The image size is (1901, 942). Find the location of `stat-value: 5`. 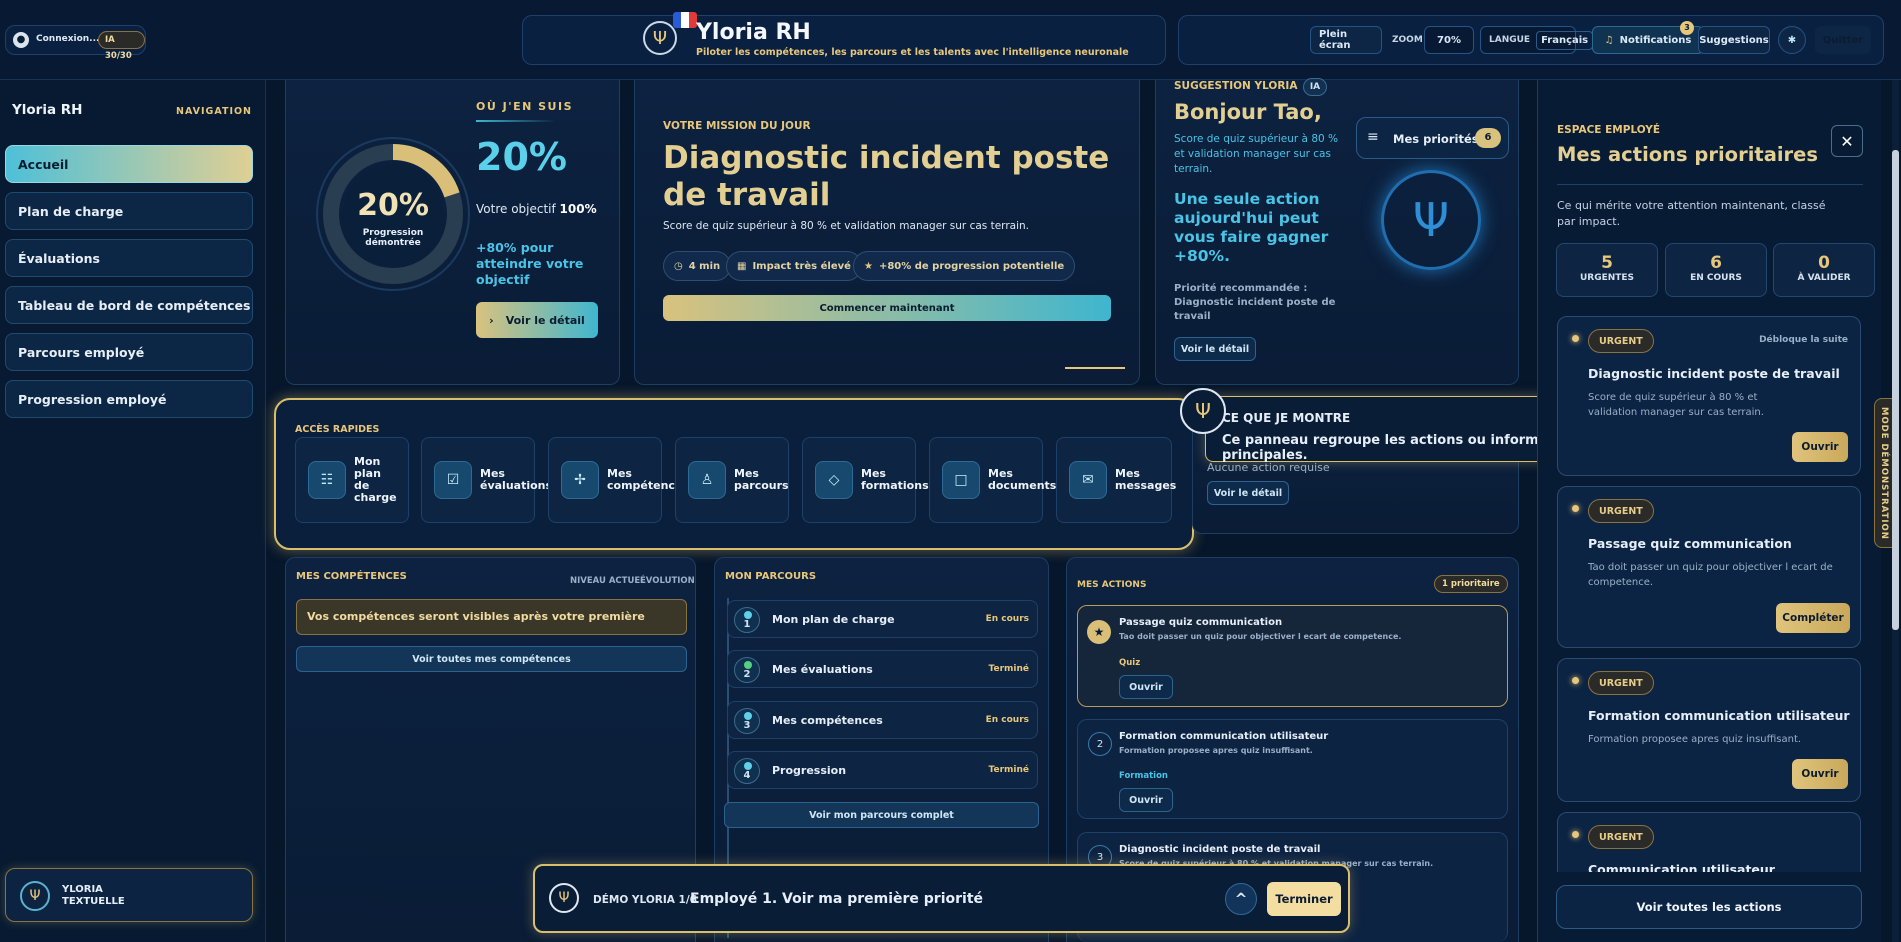

stat-value: 5 is located at coordinates (1607, 263).